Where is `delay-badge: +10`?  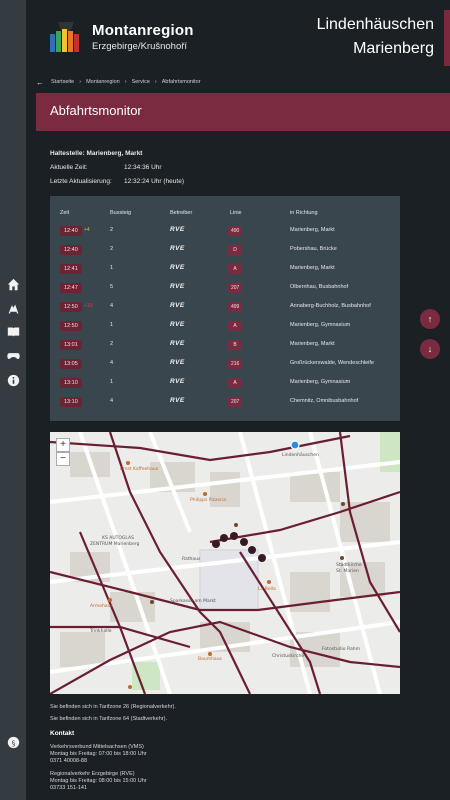
delay-badge: +10 is located at coordinates (88, 306).